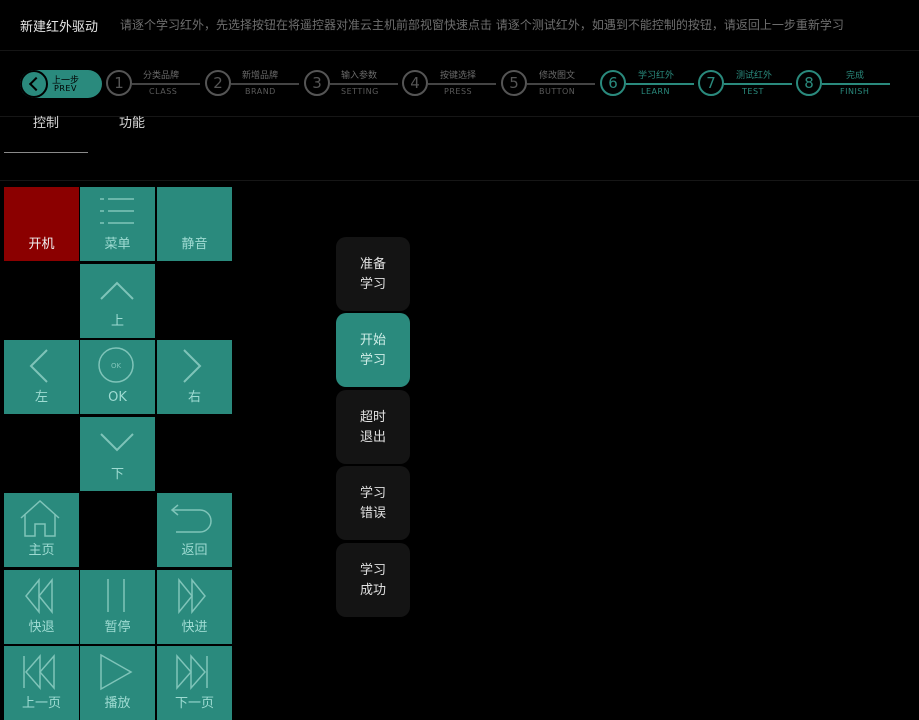  Describe the element at coordinates (41, 550) in the screenshot. I see `home-label: 主页` at that location.